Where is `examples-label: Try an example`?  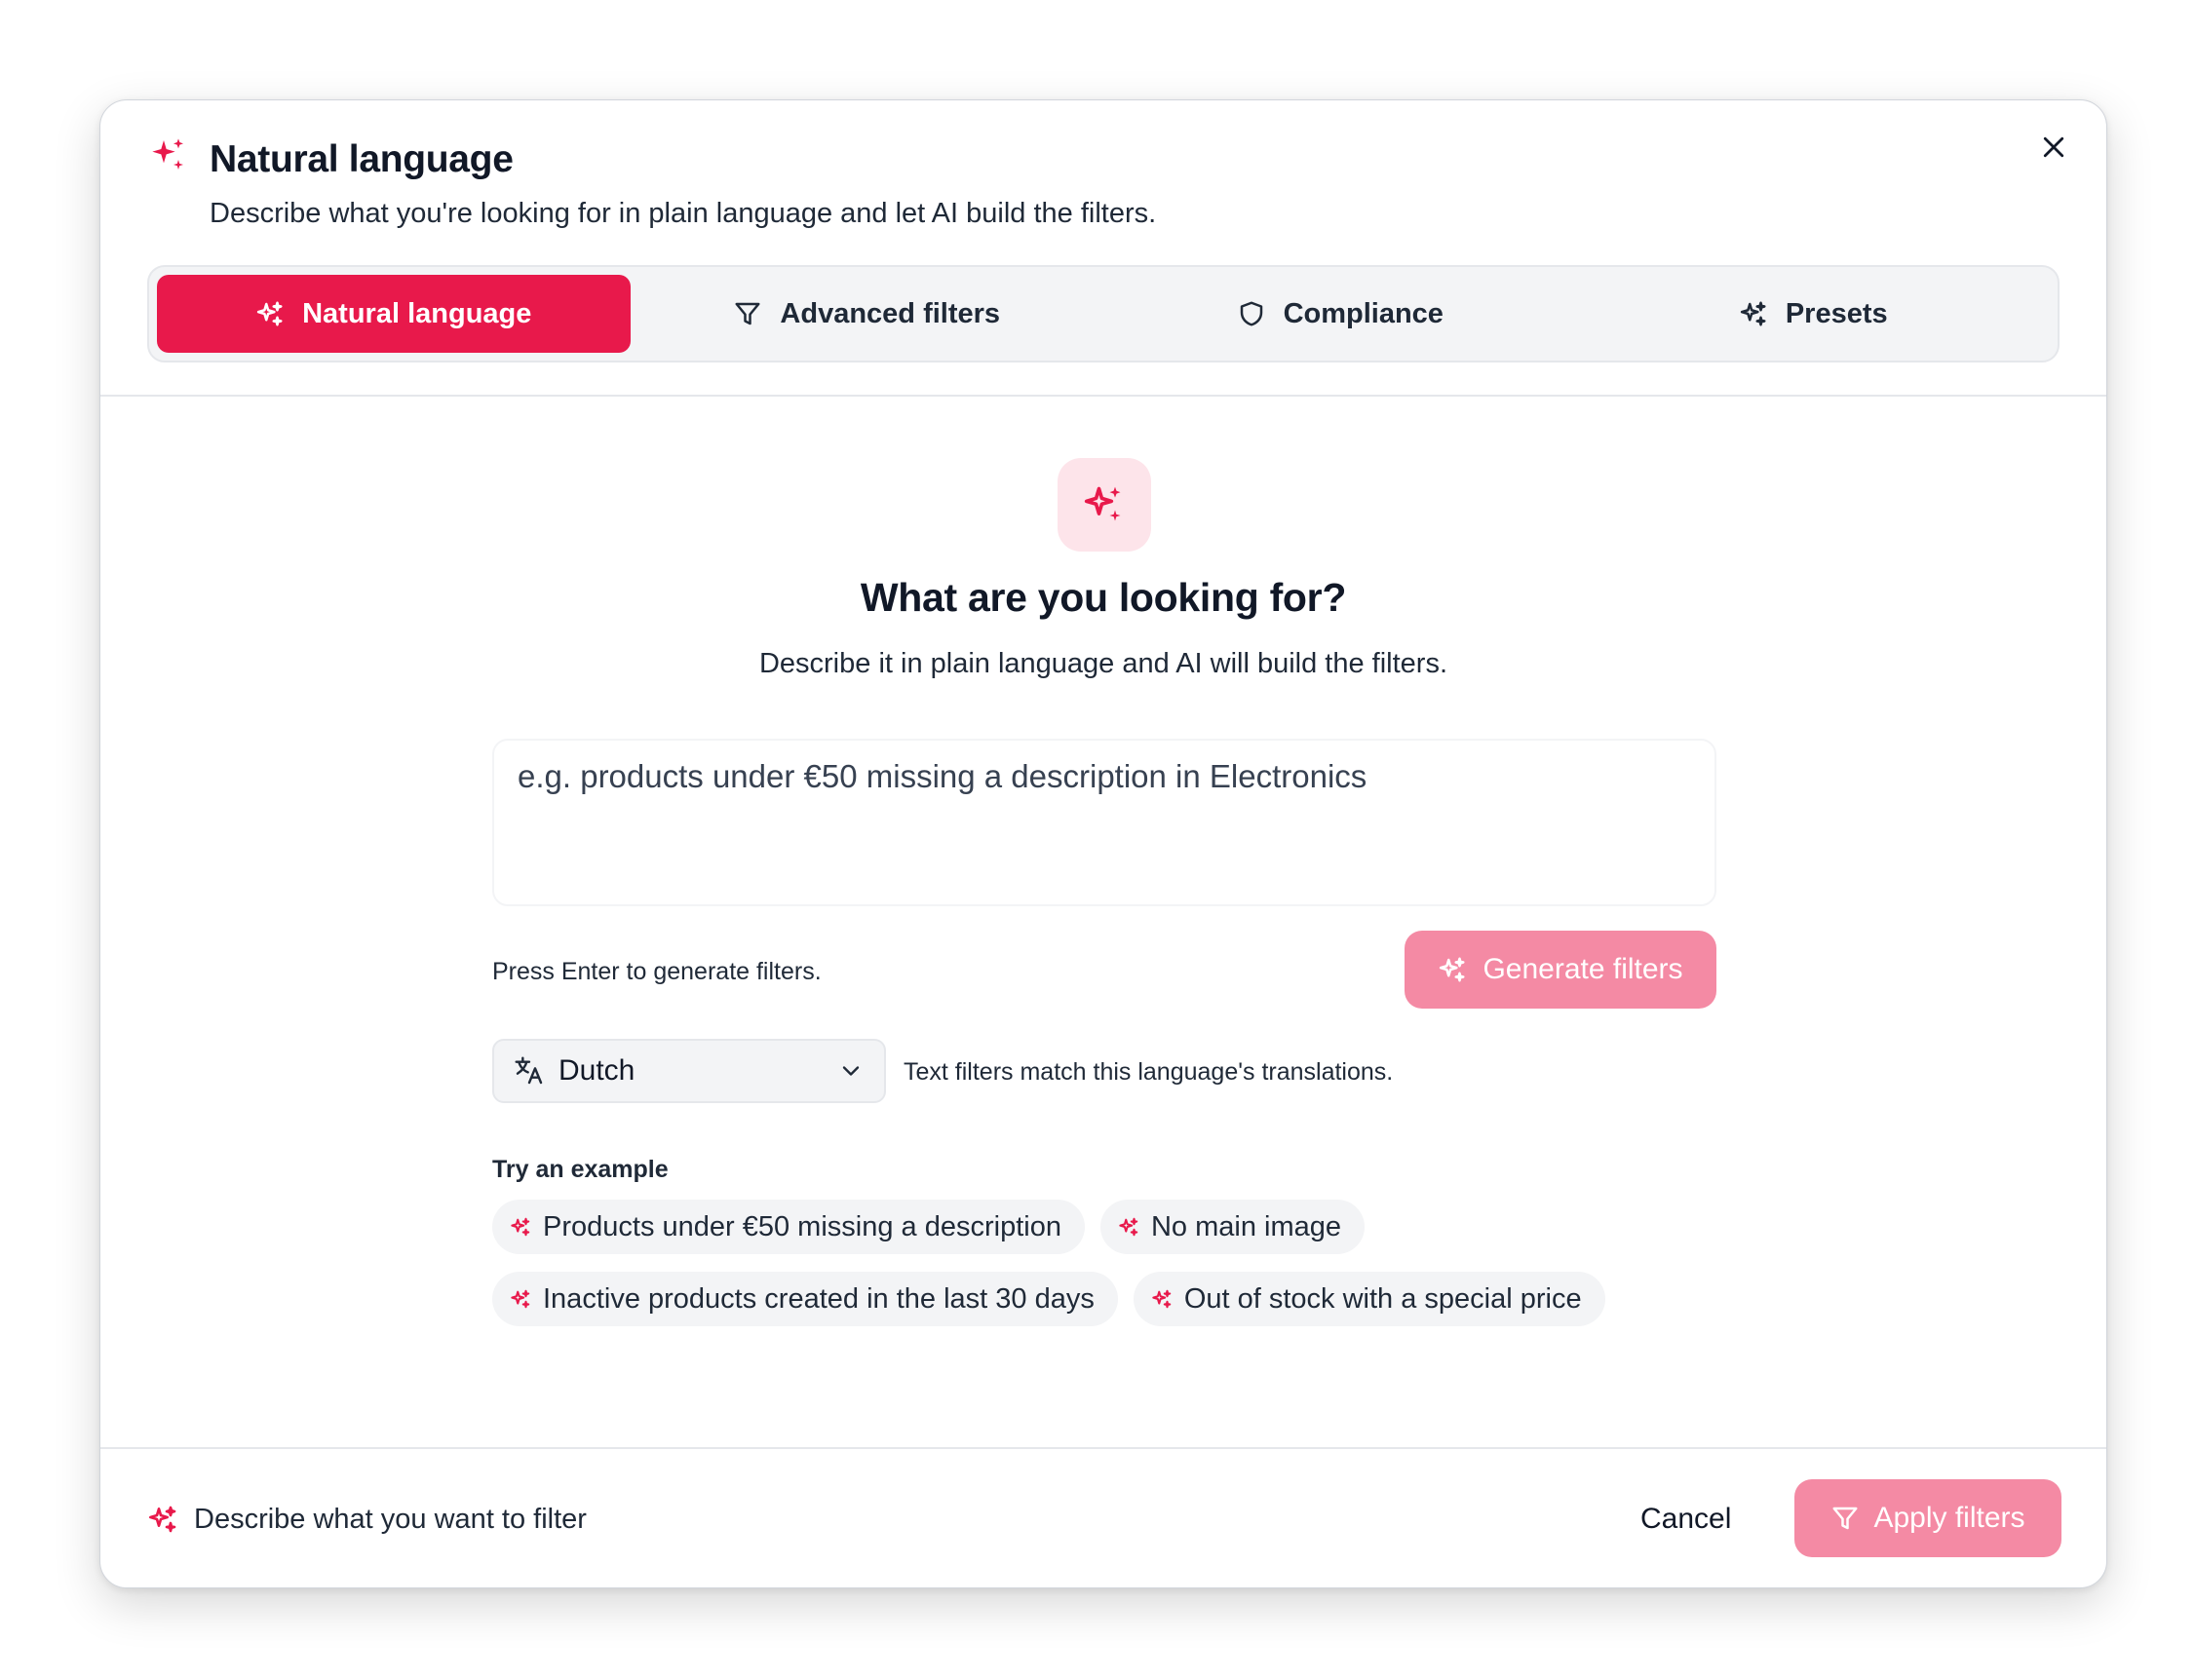
examples-label: Try an example is located at coordinates (580, 1169).